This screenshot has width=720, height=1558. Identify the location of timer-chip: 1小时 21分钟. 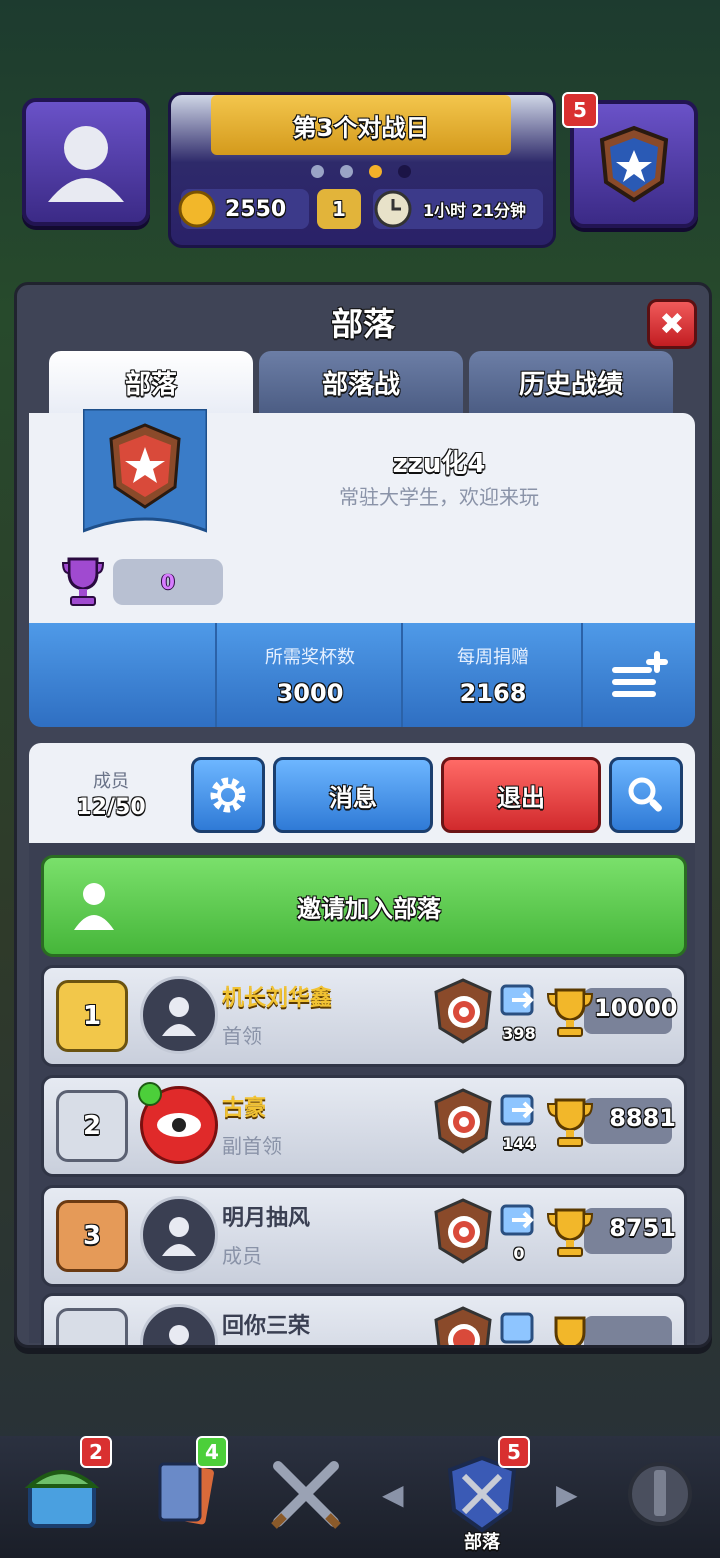
(458, 209).